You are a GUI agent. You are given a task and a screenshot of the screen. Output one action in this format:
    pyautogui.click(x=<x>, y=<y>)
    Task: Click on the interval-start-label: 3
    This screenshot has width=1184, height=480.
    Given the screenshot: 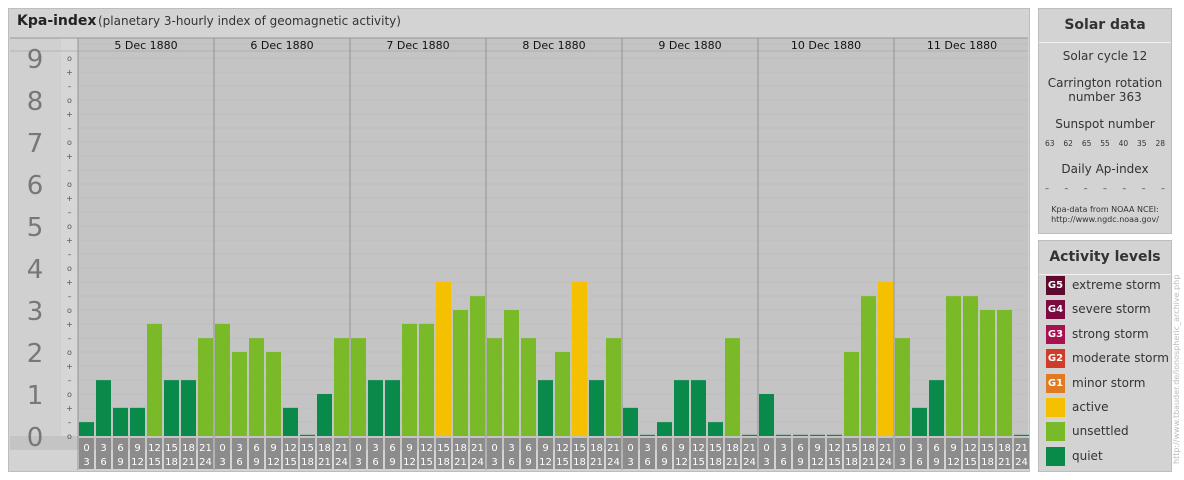 What is the action you would take?
    pyautogui.click(x=511, y=448)
    